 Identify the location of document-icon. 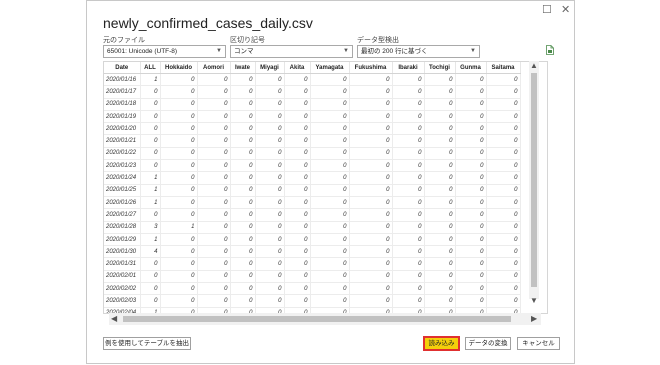
(550, 50).